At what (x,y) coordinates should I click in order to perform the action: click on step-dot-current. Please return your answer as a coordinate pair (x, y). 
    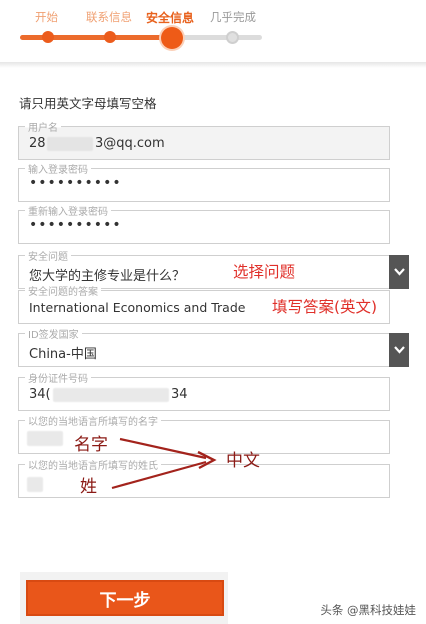
    Looking at the image, I should click on (172, 38).